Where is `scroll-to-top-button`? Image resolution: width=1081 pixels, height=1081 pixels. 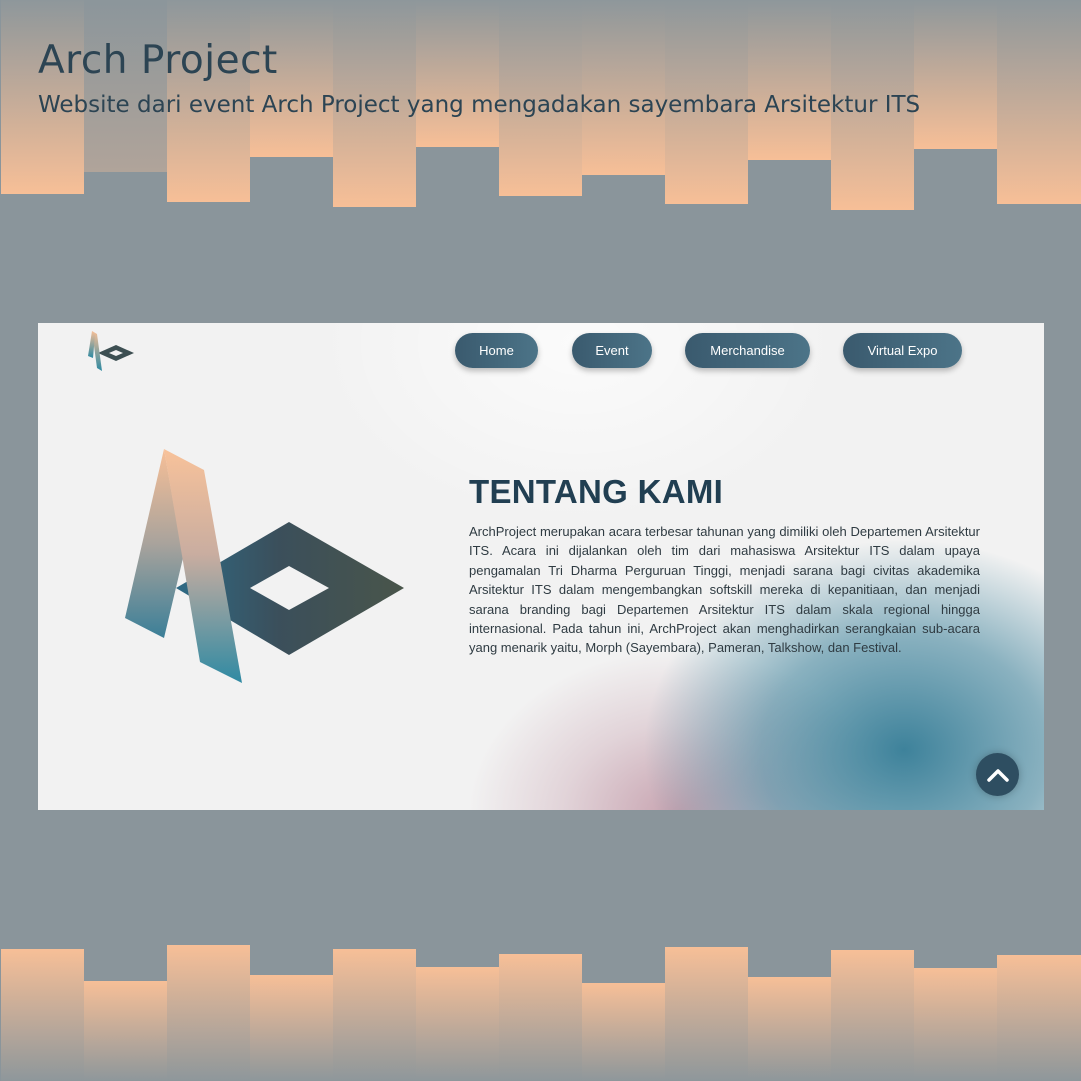
scroll-to-top-button is located at coordinates (997, 774).